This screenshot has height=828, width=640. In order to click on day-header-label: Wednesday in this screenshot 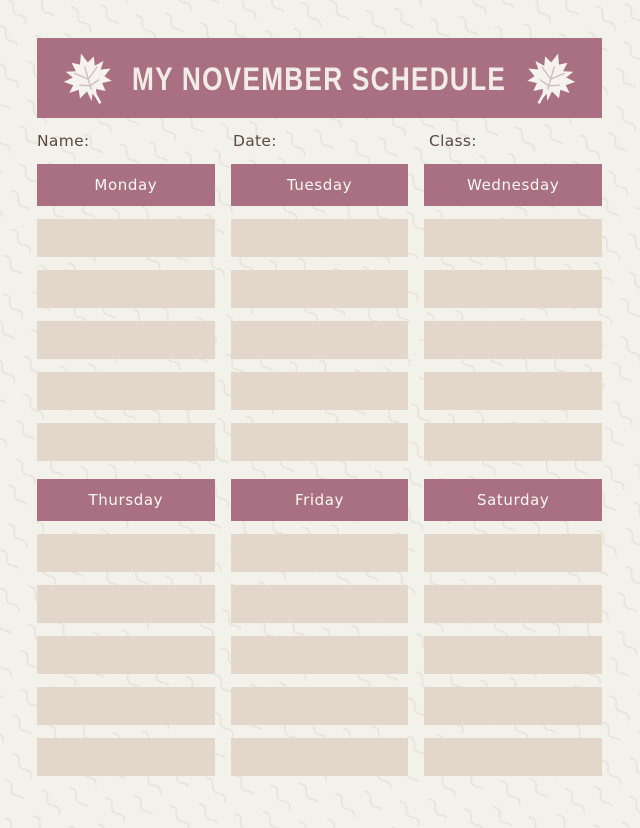, I will do `click(513, 184)`.